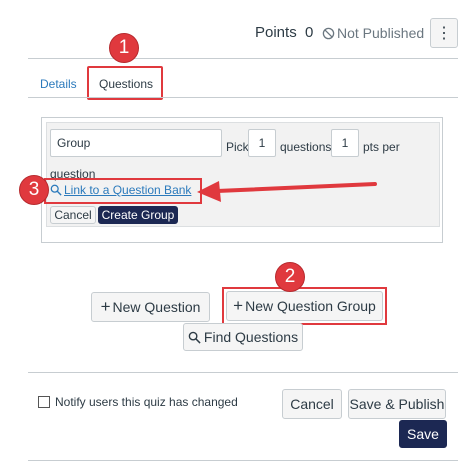 The height and width of the screenshot is (467, 474). Describe the element at coordinates (243, 58) in the screenshot. I see `header-divider` at that location.